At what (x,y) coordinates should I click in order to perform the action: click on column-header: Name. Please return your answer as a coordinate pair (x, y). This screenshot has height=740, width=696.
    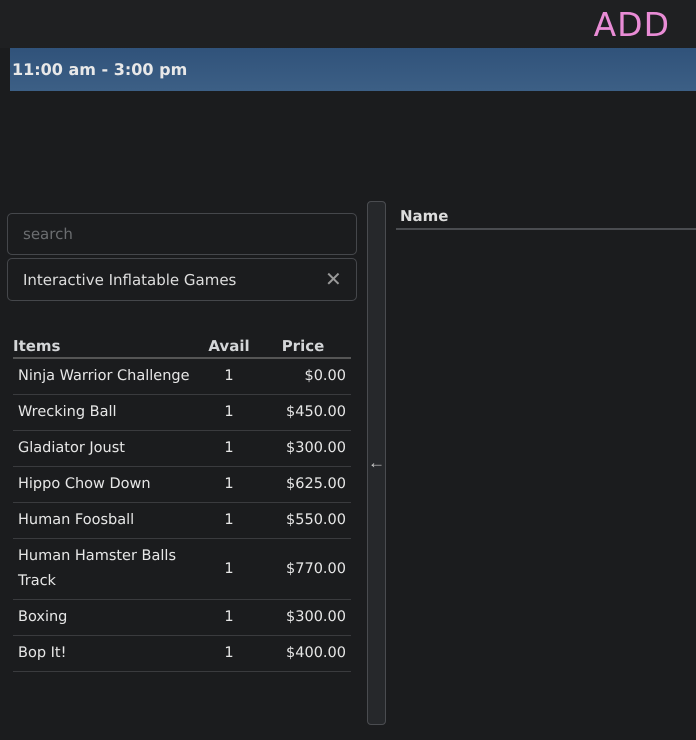
    Looking at the image, I should click on (424, 216).